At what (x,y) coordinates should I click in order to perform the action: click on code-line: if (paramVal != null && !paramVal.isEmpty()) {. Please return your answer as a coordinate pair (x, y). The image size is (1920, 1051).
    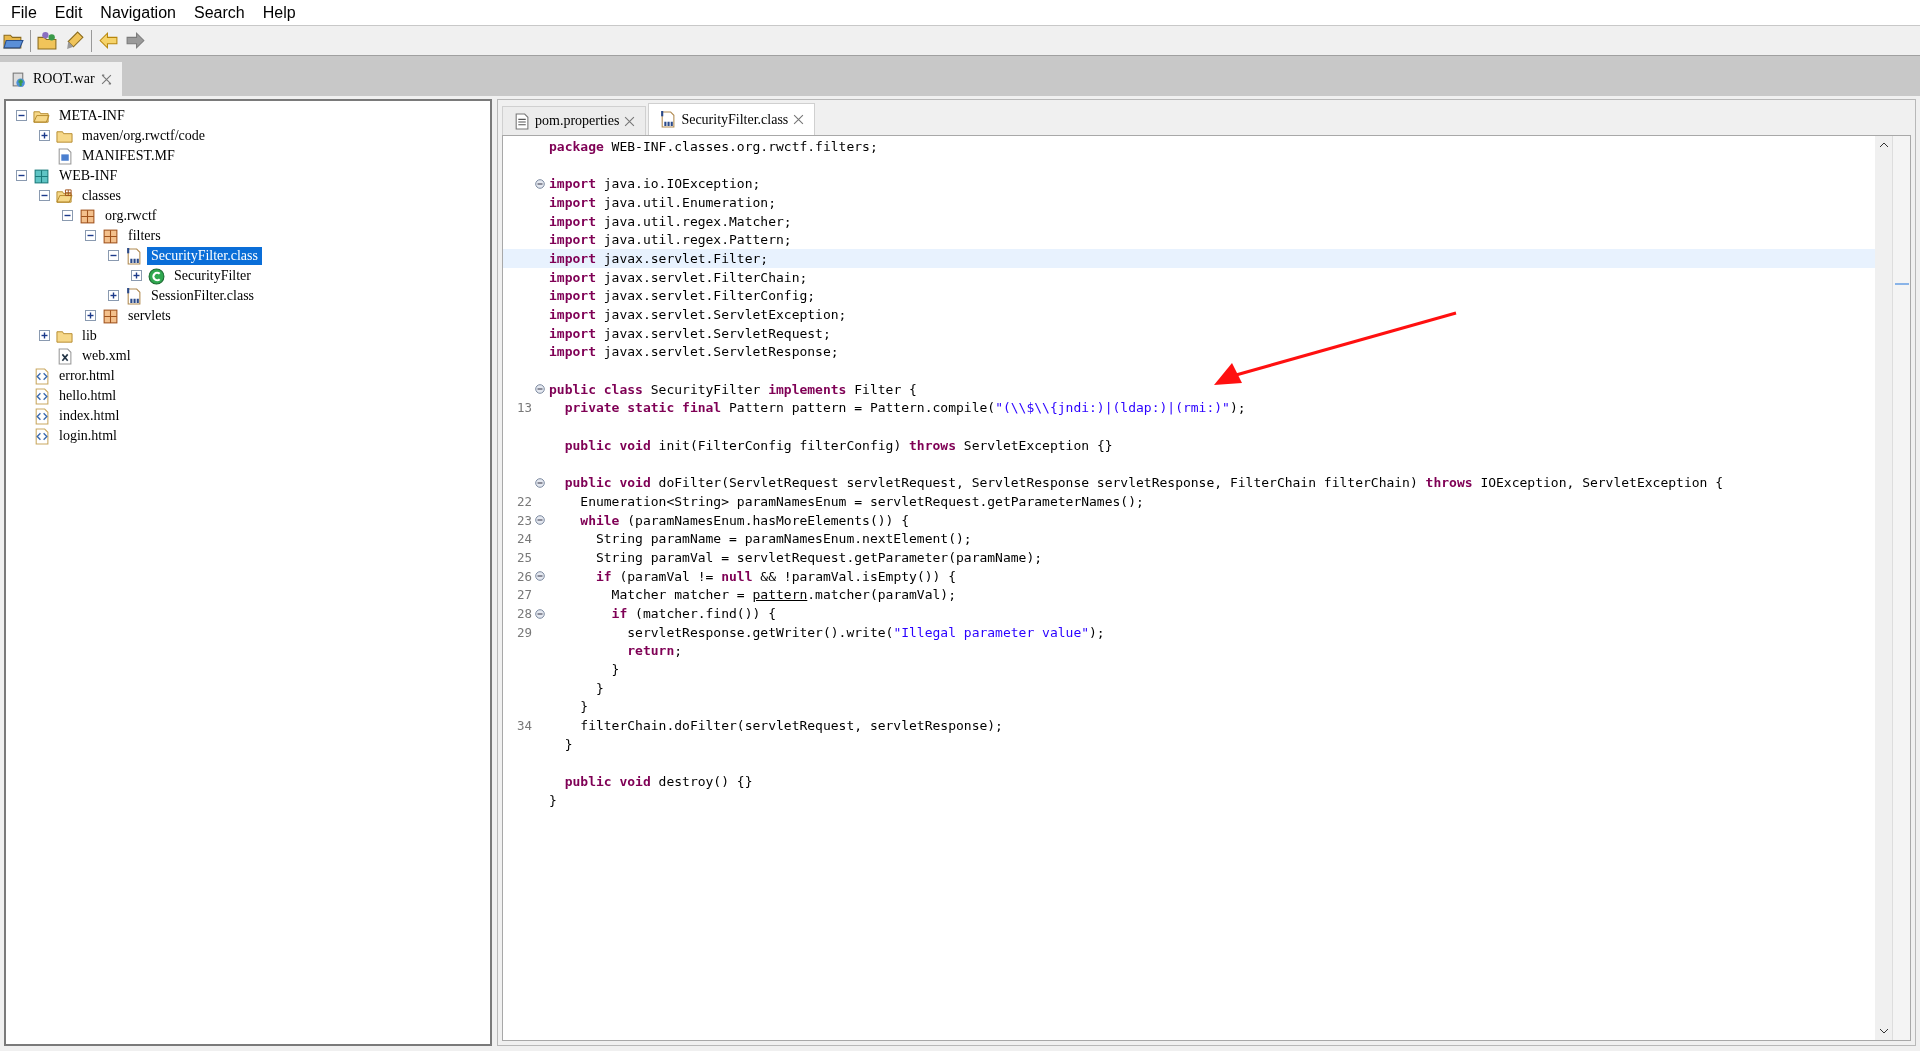
    Looking at the image, I should click on (775, 576).